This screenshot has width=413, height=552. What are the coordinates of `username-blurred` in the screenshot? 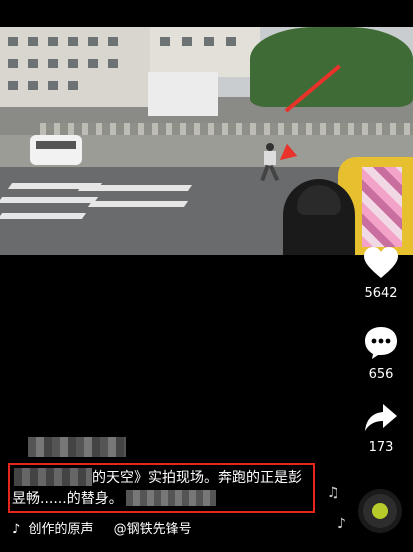 It's located at (77, 447).